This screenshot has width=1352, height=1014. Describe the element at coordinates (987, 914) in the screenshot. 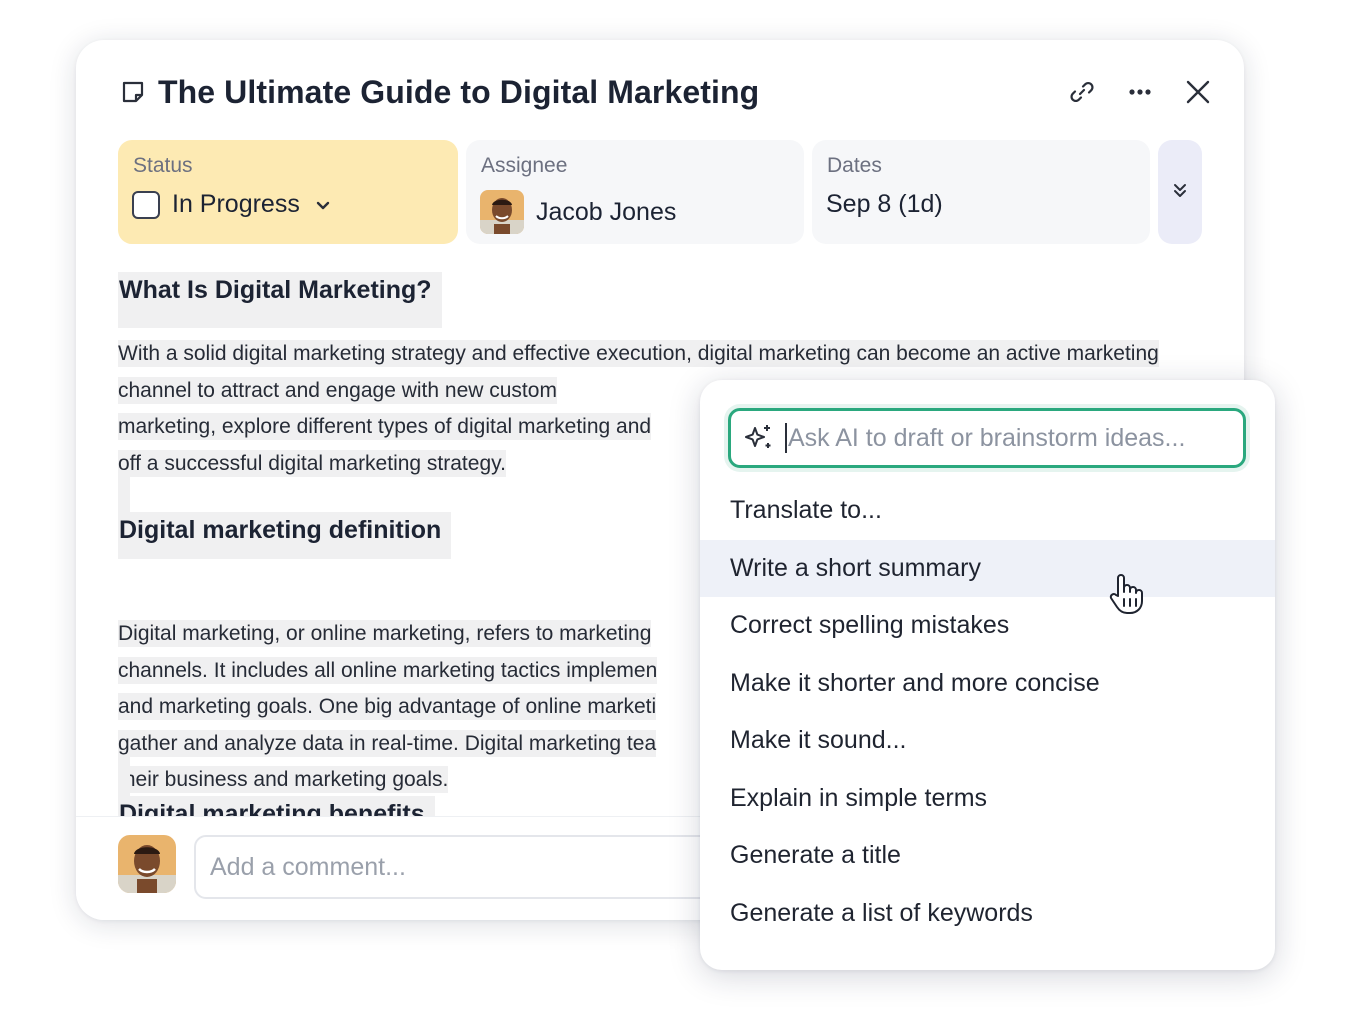

I see `menu-item-keywords: Generate a list of keywords` at that location.